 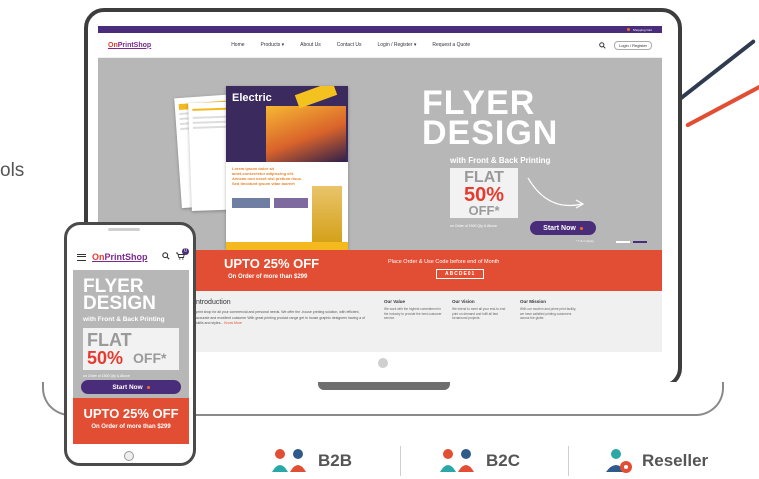 I want to click on cart-badge: 0, so click(x=185, y=251).